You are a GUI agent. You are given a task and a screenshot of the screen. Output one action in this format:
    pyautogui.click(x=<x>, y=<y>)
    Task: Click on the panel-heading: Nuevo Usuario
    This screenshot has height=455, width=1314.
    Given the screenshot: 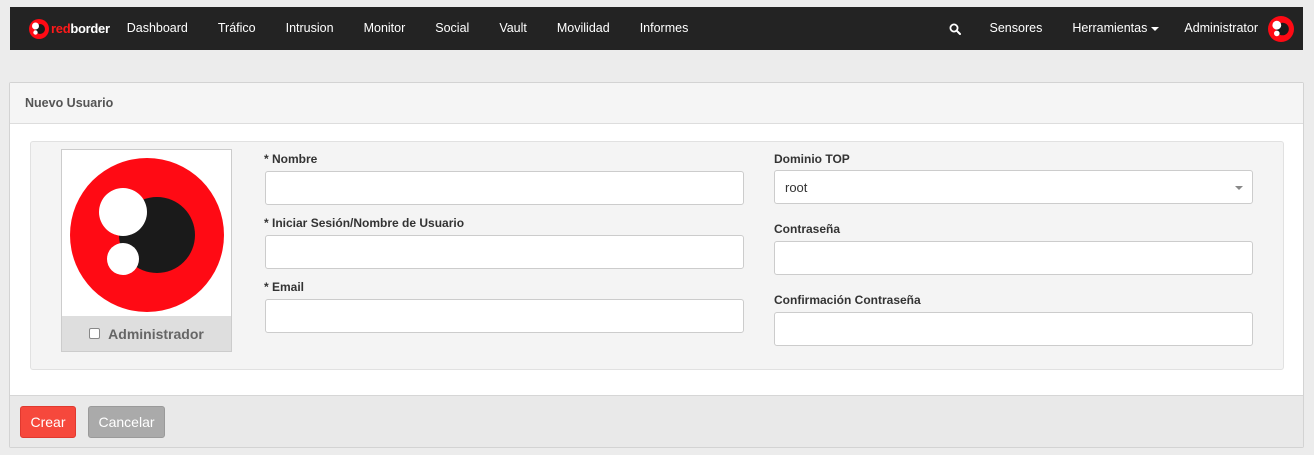 What is the action you would take?
    pyautogui.click(x=656, y=103)
    